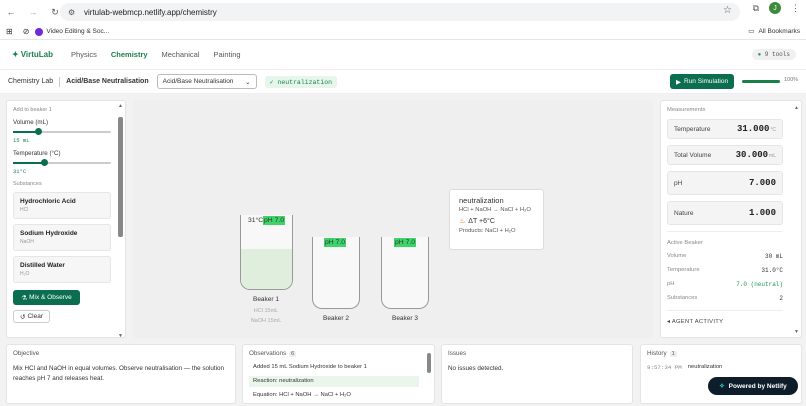 The height and width of the screenshot is (406, 806). Describe the element at coordinates (20, 171) in the screenshot. I see `temperature-value: 31°C` at that location.